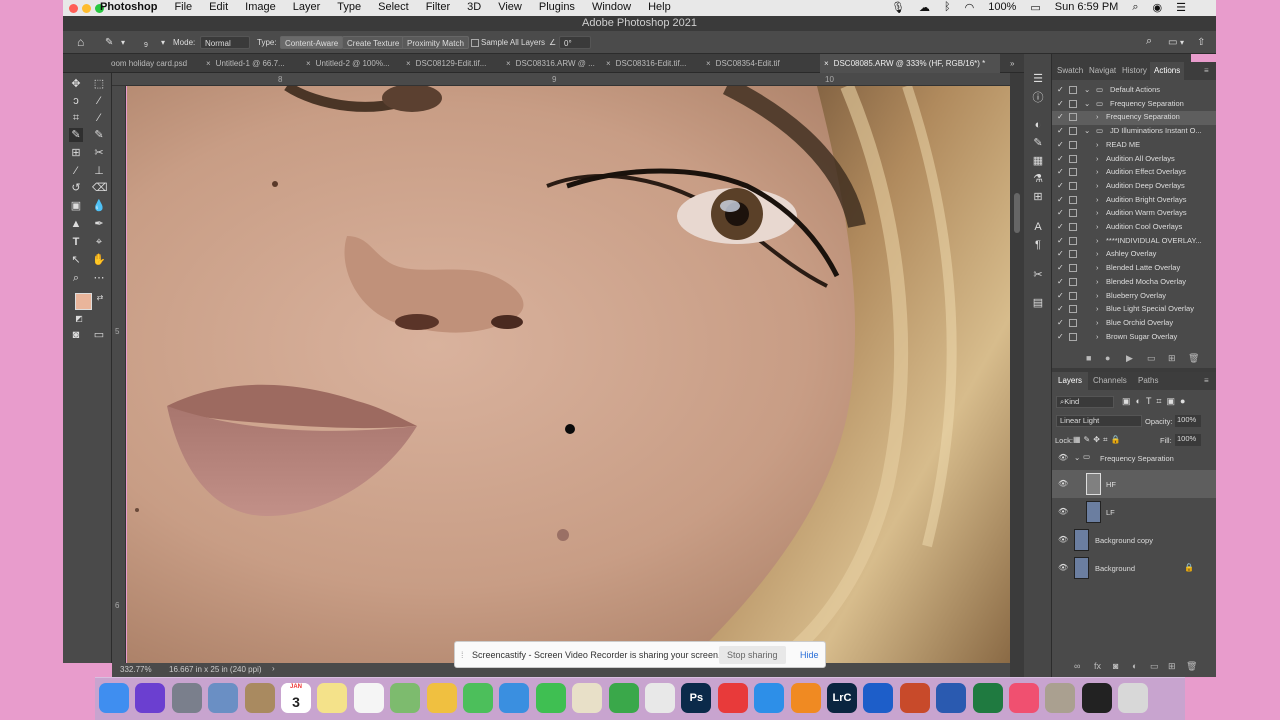 Image resolution: width=1280 pixels, height=720 pixels. Describe the element at coordinates (100, 298) in the screenshot. I see `swap-colors-icon: ⇄` at that location.